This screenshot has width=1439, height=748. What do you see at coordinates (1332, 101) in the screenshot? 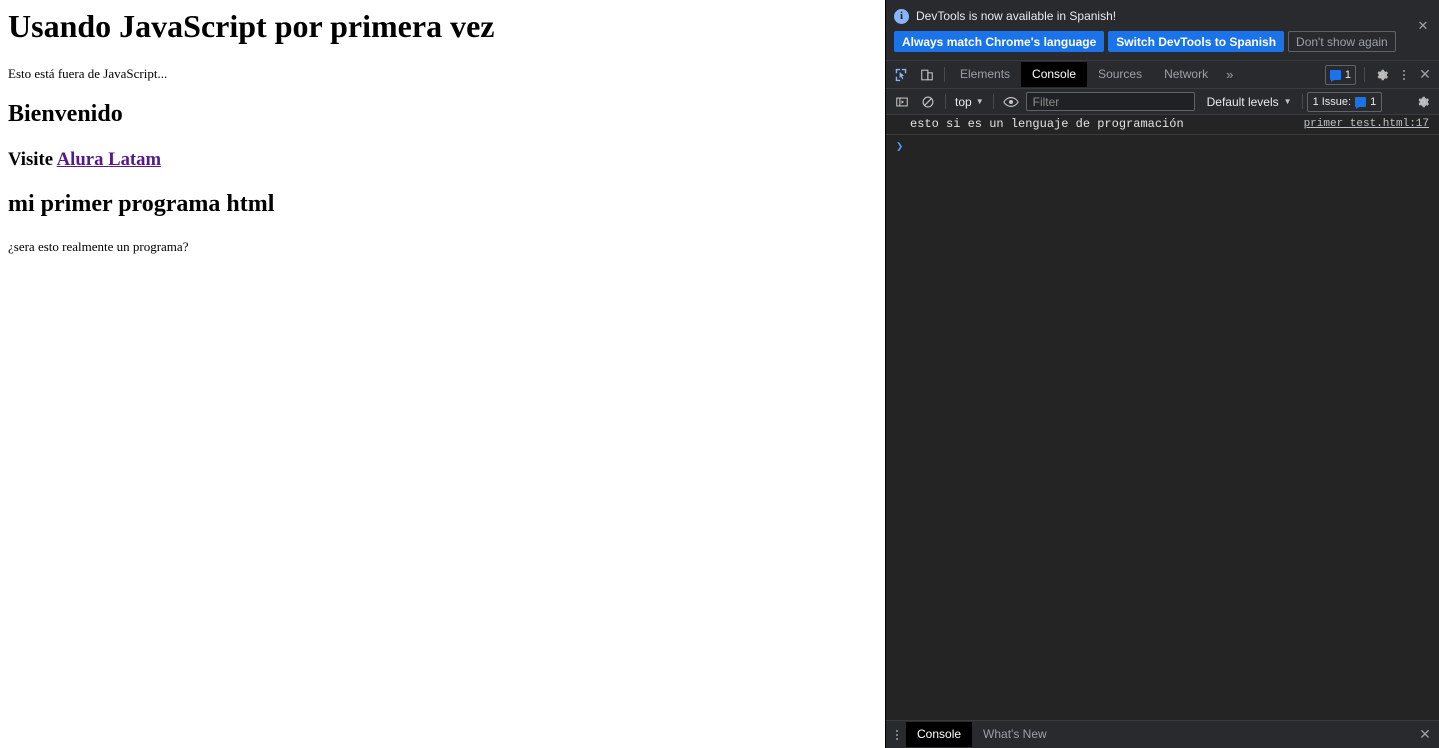
I see `console-issues-label: 1 Issue:` at bounding box center [1332, 101].